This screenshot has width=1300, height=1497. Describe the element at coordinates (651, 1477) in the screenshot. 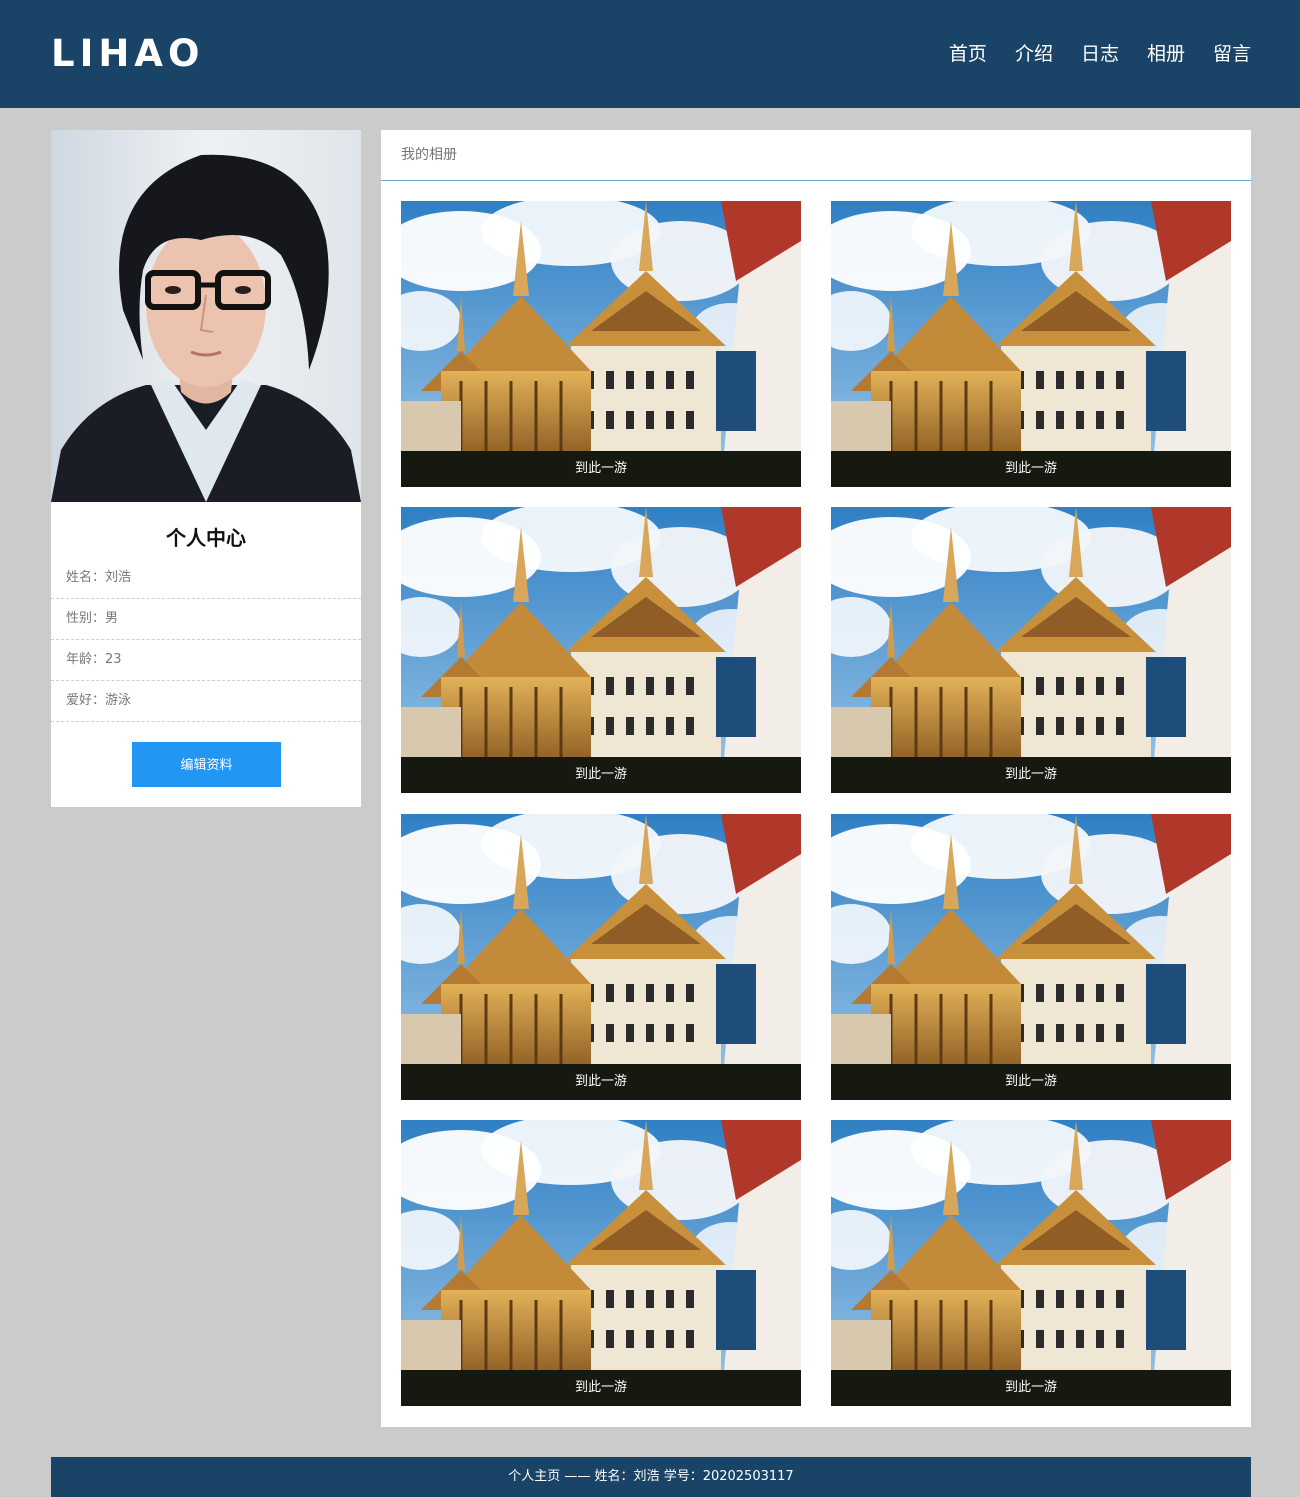

I see `page-footer: 个人主页 —— 姓名：刘浩 学号：20202503117` at that location.